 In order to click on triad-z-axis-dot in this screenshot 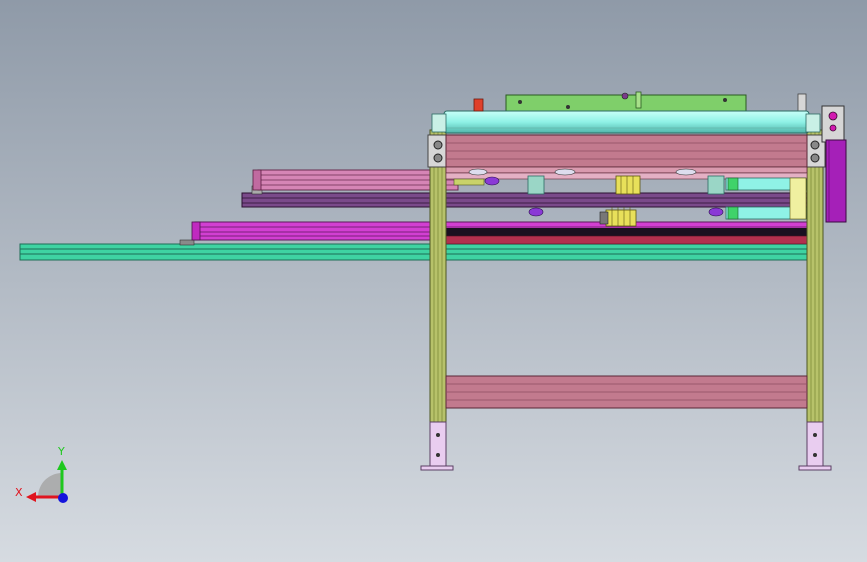, I will do `click(63, 498)`.